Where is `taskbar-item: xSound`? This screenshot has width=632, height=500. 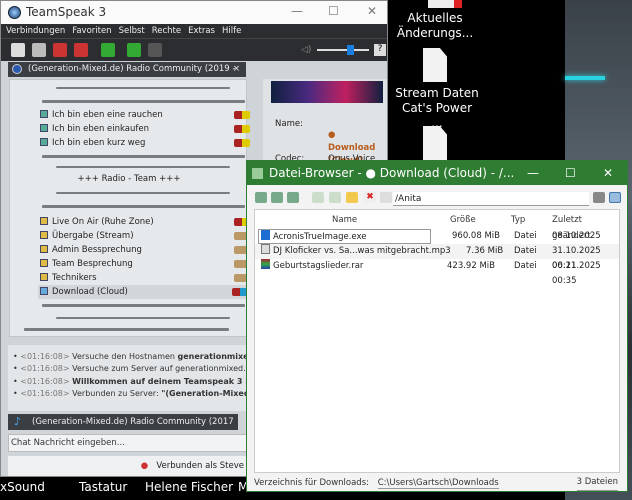
taskbar-item: xSound is located at coordinates (22, 487).